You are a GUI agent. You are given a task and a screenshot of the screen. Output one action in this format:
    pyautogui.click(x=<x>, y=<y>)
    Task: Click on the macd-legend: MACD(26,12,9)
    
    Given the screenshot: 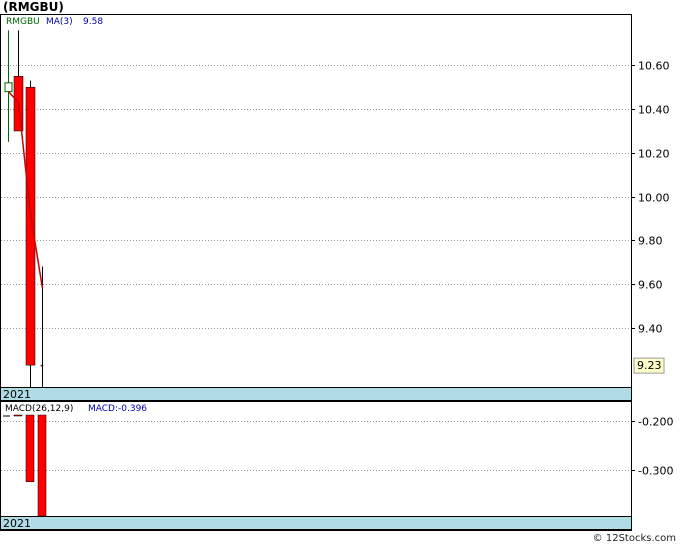 What is the action you would take?
    pyautogui.click(x=39, y=409)
    